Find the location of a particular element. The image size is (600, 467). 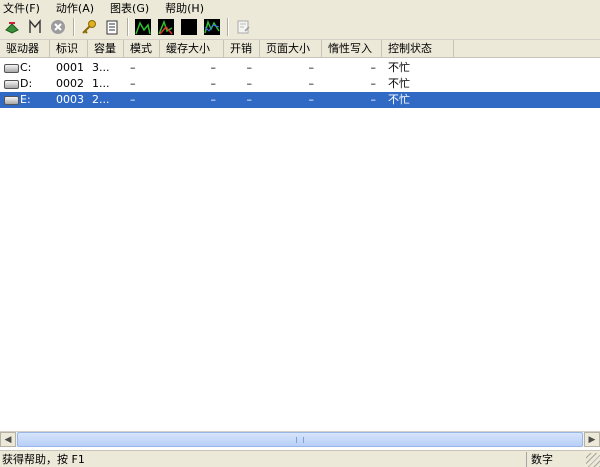

chart-black-icon is located at coordinates (189, 27).